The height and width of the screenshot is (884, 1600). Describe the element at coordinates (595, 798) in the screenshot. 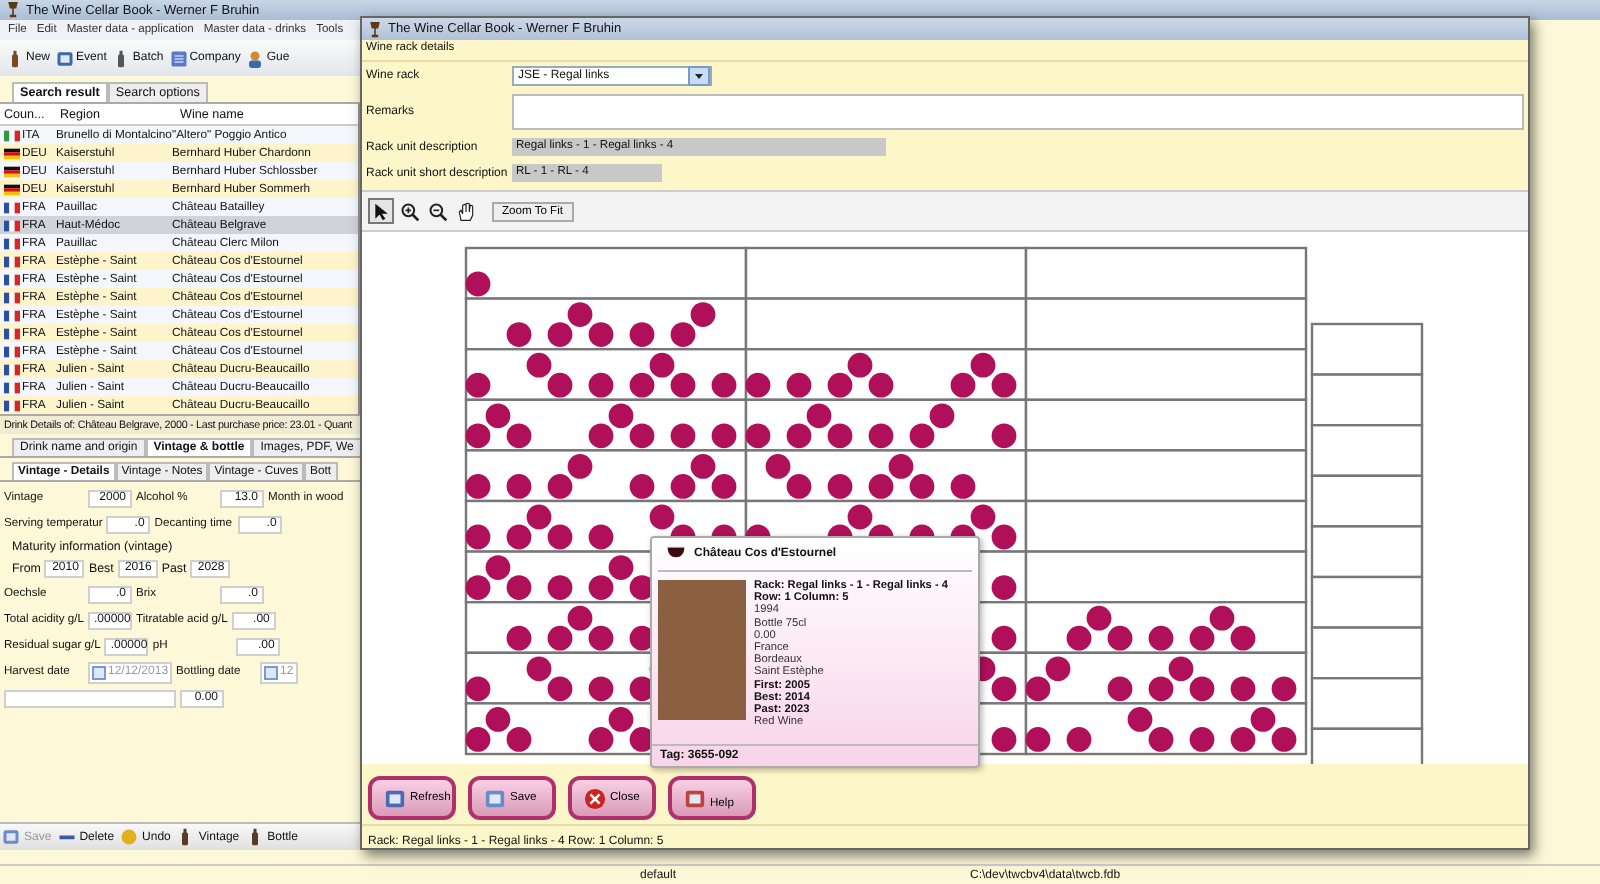

I see `close-icon` at that location.